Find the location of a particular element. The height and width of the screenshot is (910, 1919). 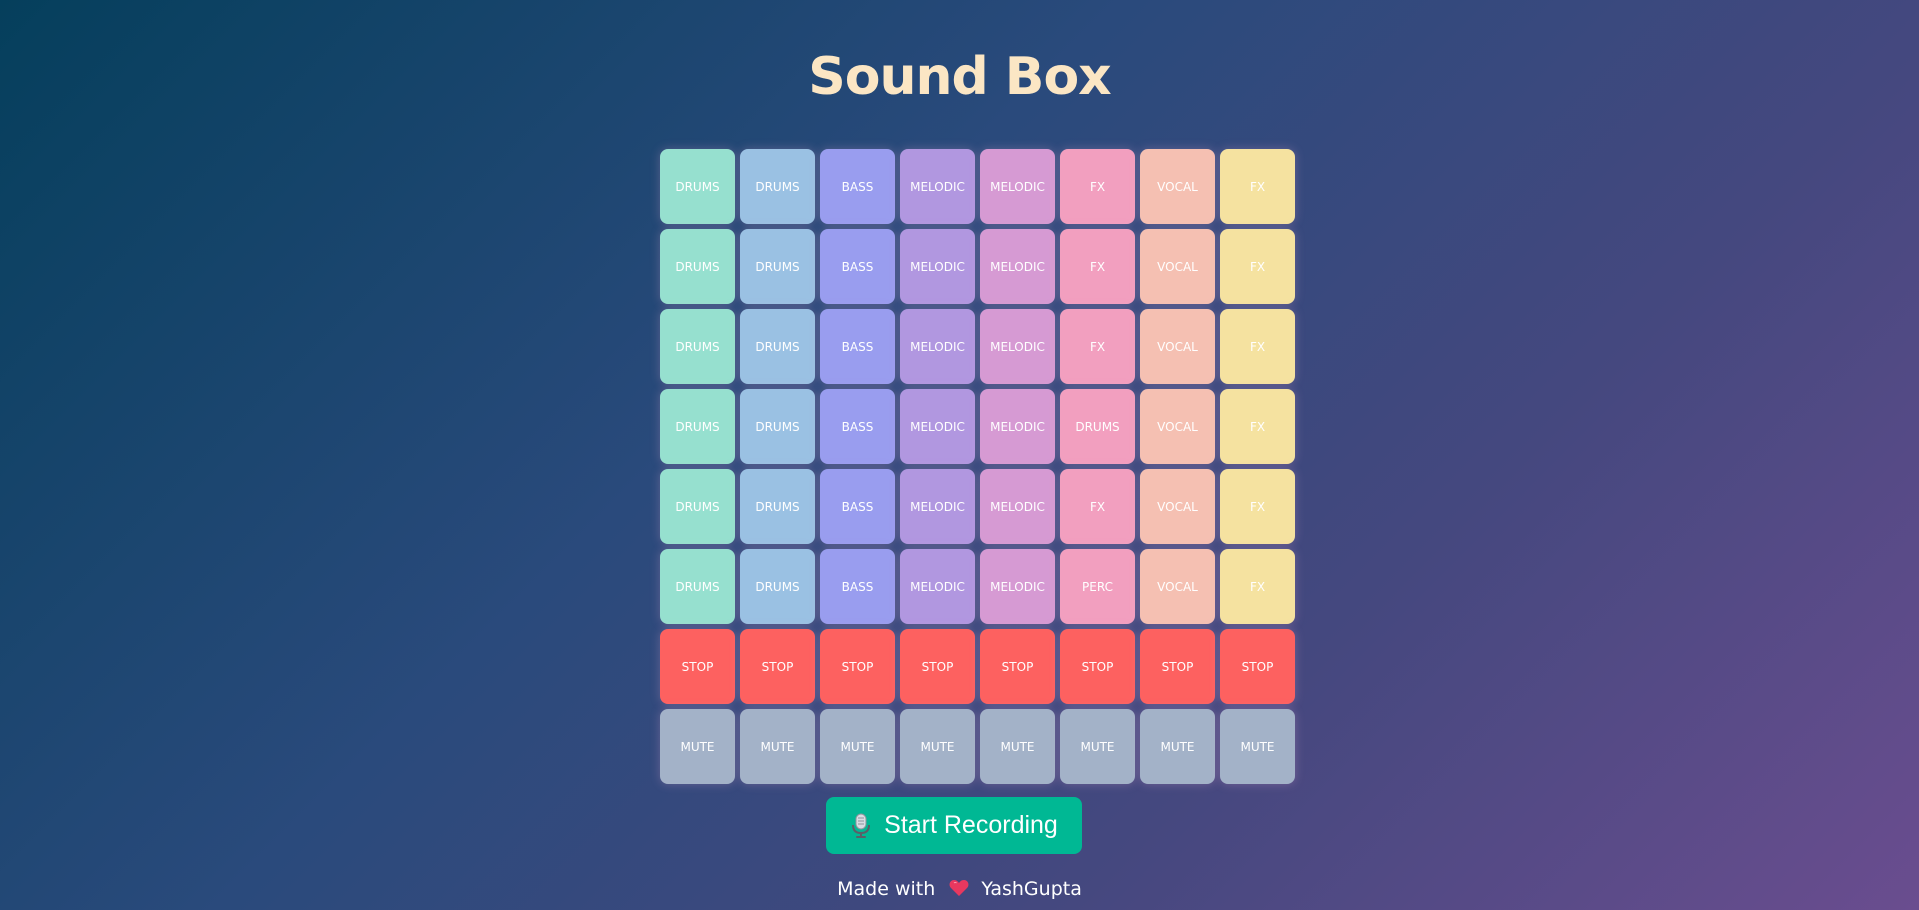

pad-melodic-r6-c5: MELODIC is located at coordinates (1017, 586).